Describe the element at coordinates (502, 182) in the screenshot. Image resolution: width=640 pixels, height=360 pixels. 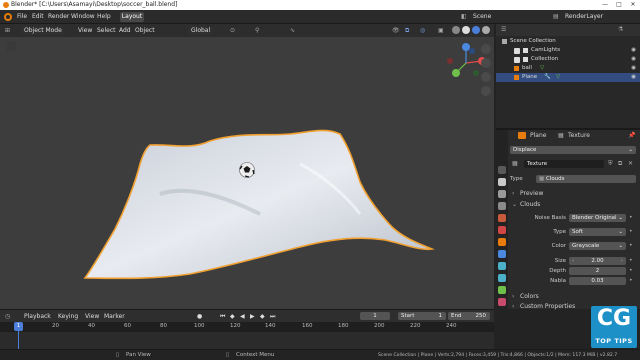
I see `render-tab-icon` at that location.